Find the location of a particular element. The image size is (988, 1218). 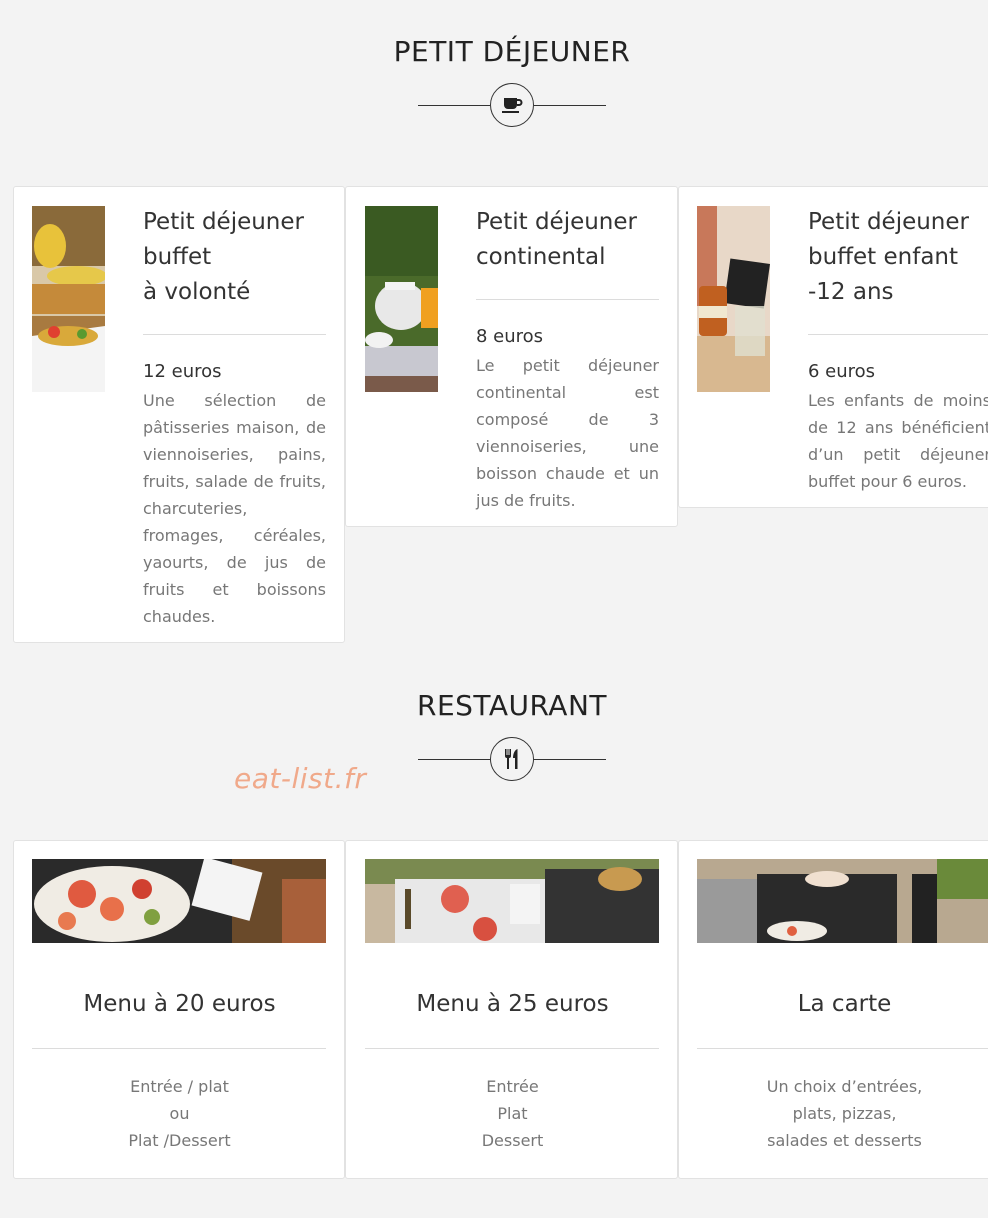

card-title: Menu à 25 euros is located at coordinates (512, 1004).